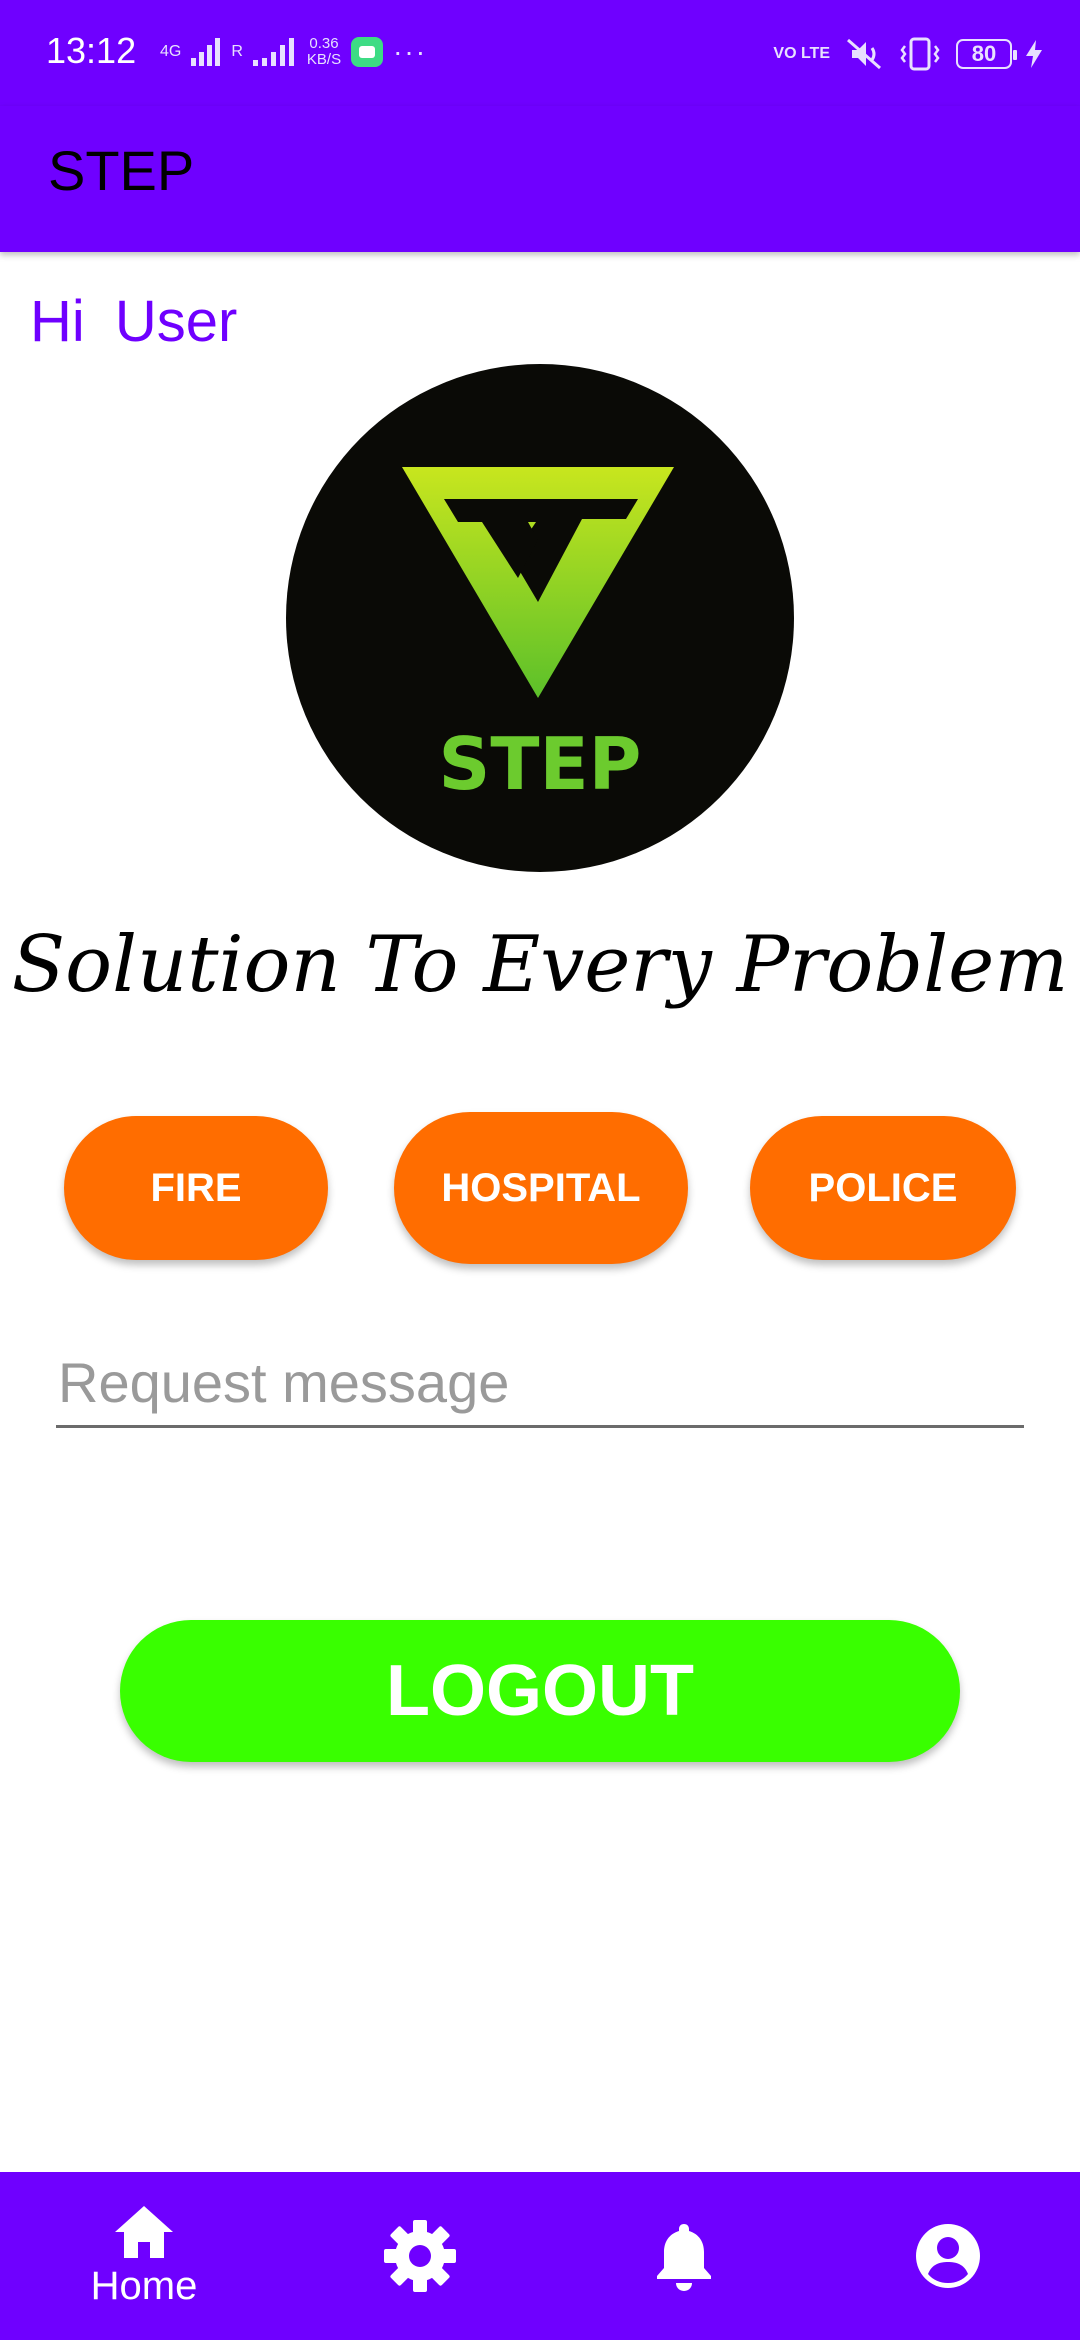 This screenshot has width=1080, height=2340. I want to click on nav-profile, so click(948, 2256).